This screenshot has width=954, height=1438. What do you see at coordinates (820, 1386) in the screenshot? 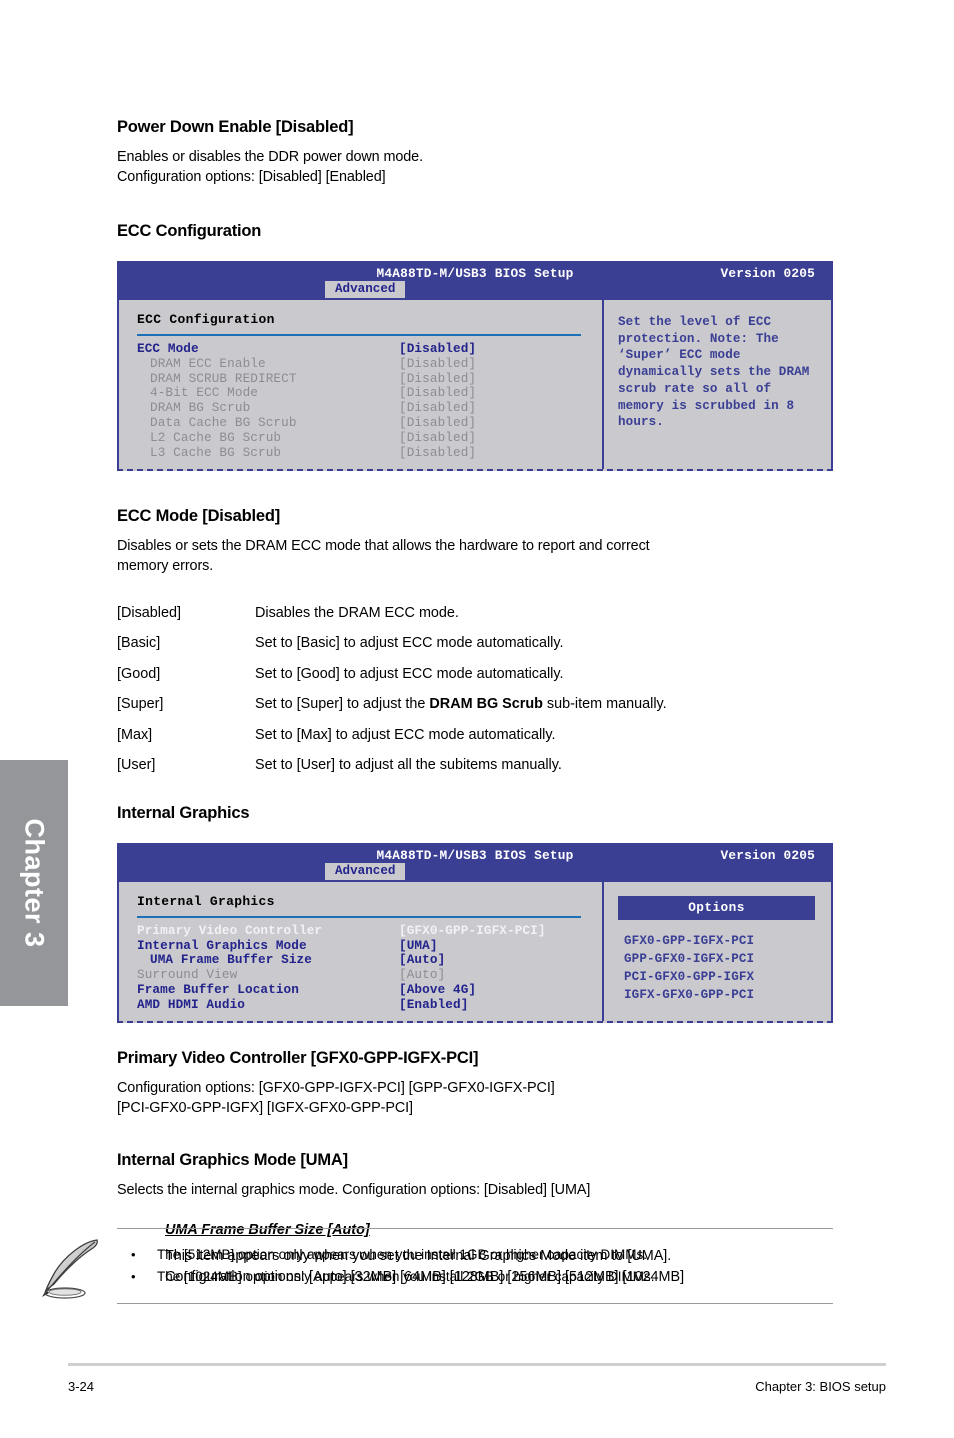
I see `footer-chapter-label: Chapter 3: BIOS setup` at bounding box center [820, 1386].